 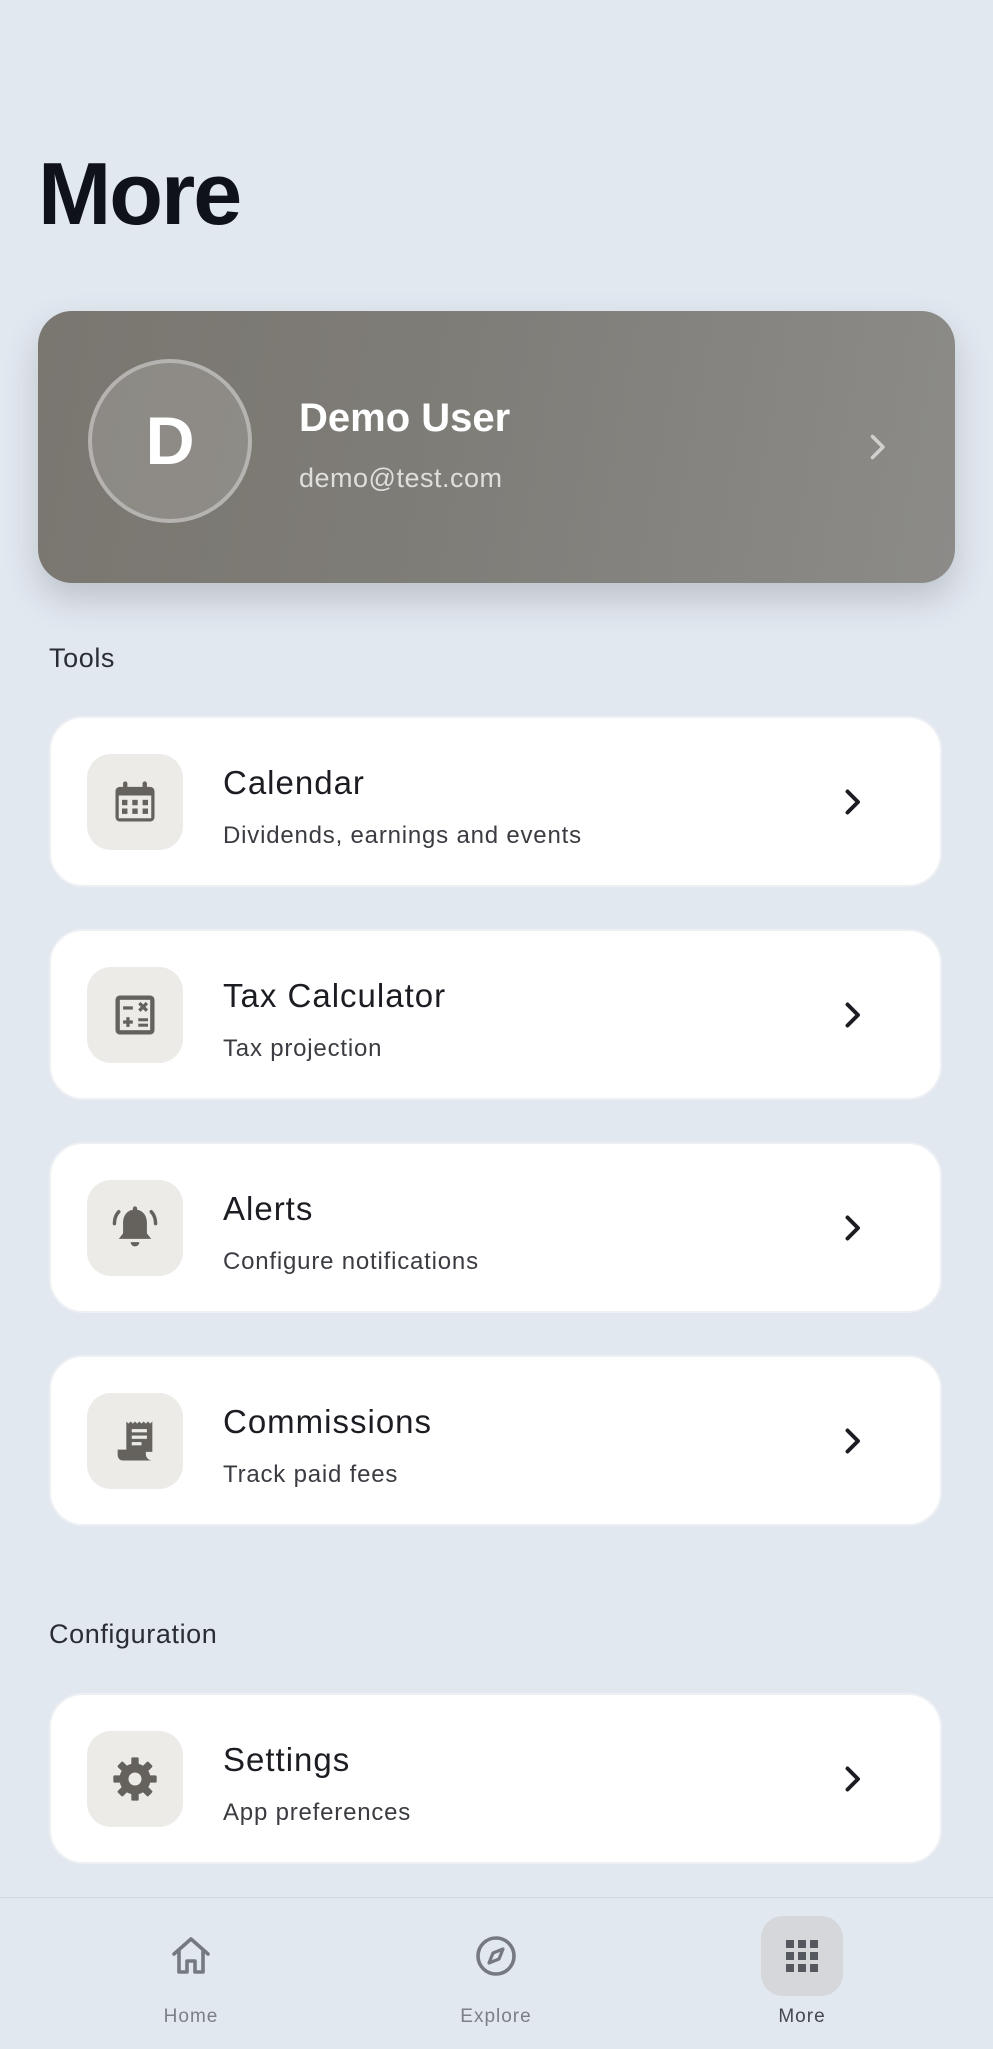 What do you see at coordinates (135, 801) in the screenshot?
I see `calendar-icon` at bounding box center [135, 801].